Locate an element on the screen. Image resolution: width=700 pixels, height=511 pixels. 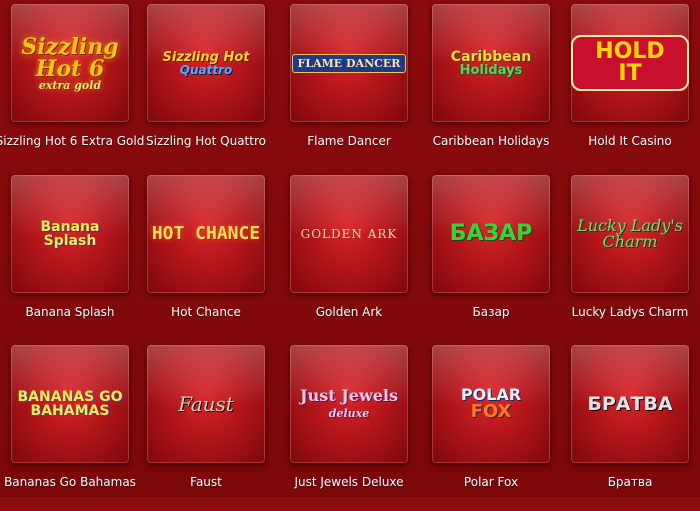
game-logo: POLAR FOX is located at coordinates (491, 403).